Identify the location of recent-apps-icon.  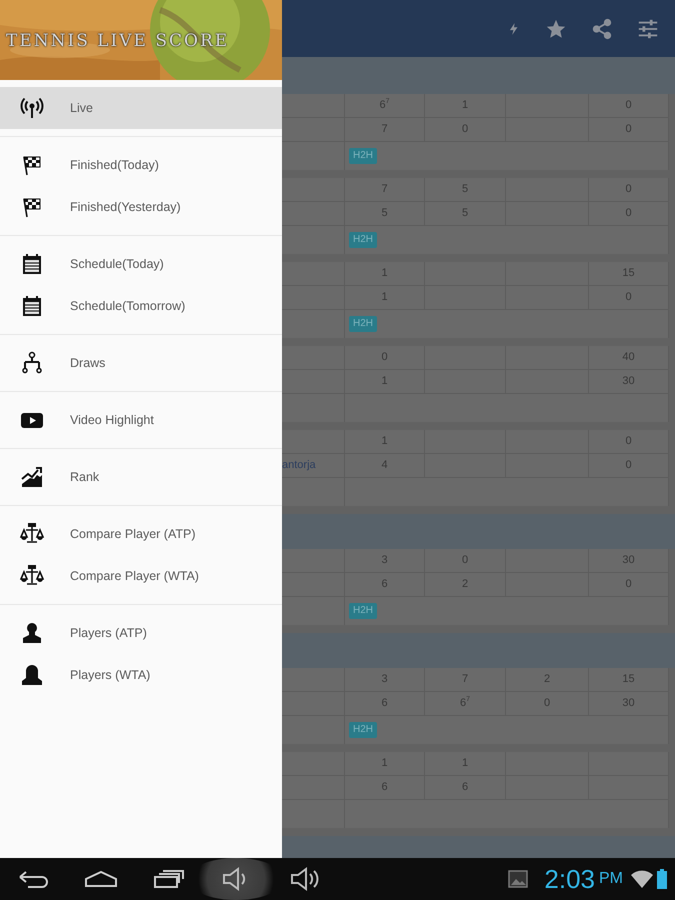
(169, 879).